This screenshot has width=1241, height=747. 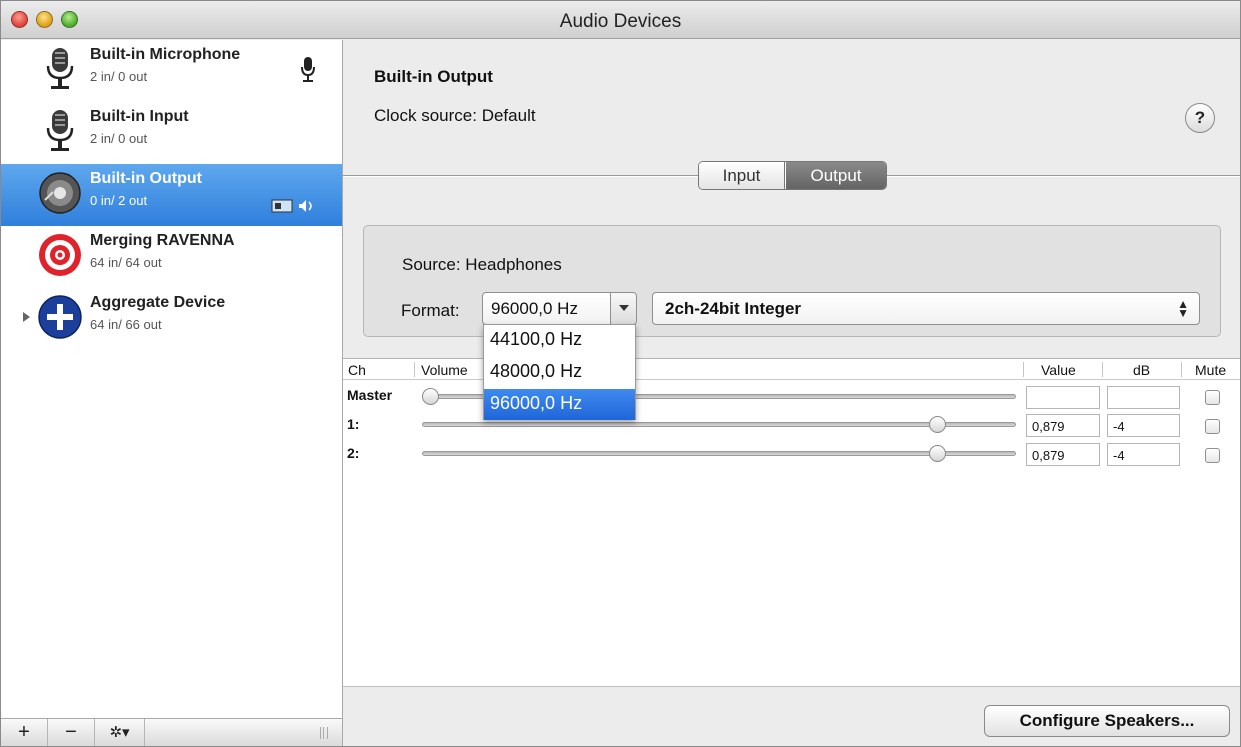 What do you see at coordinates (455, 115) in the screenshot?
I see `clock-source: Clock source: Default` at bounding box center [455, 115].